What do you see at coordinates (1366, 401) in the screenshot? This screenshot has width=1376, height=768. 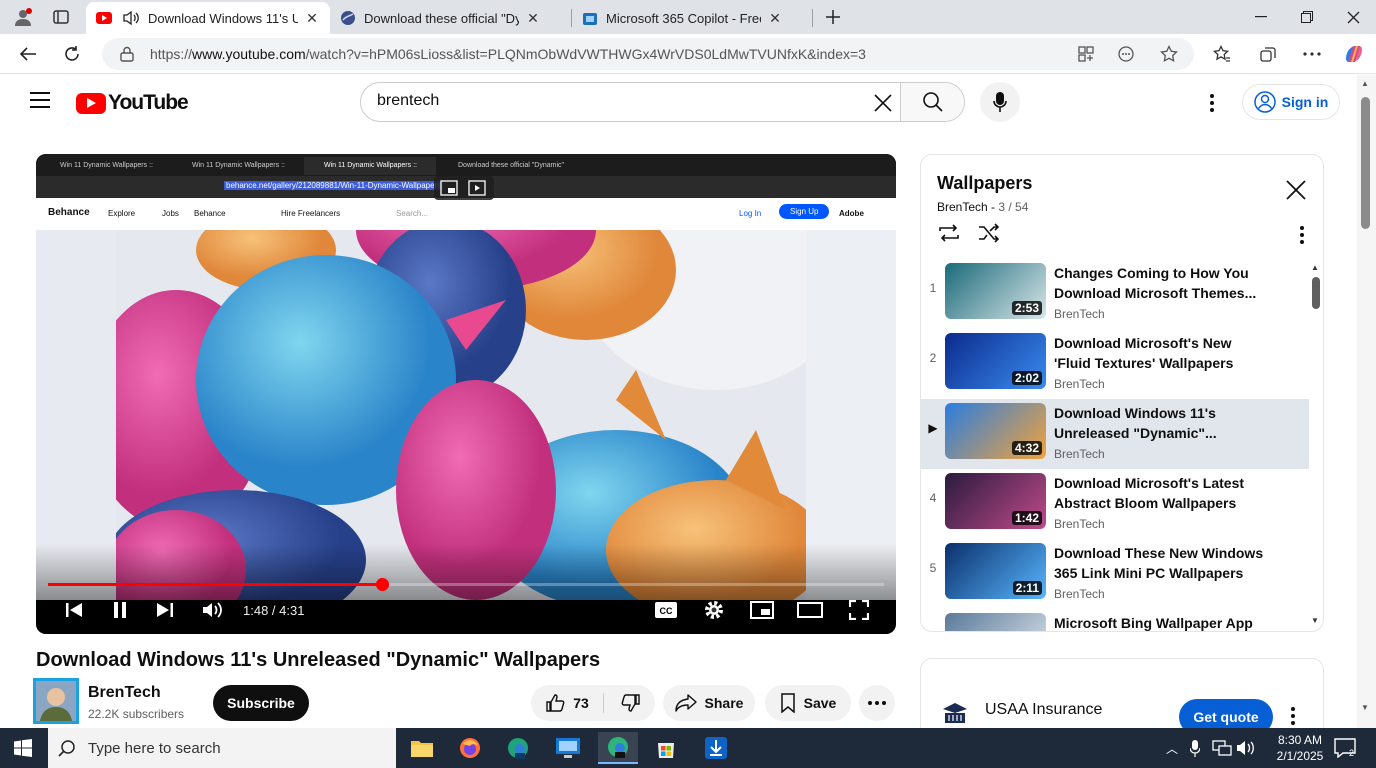 I see `page-scrollbar: ▲ ▼` at bounding box center [1366, 401].